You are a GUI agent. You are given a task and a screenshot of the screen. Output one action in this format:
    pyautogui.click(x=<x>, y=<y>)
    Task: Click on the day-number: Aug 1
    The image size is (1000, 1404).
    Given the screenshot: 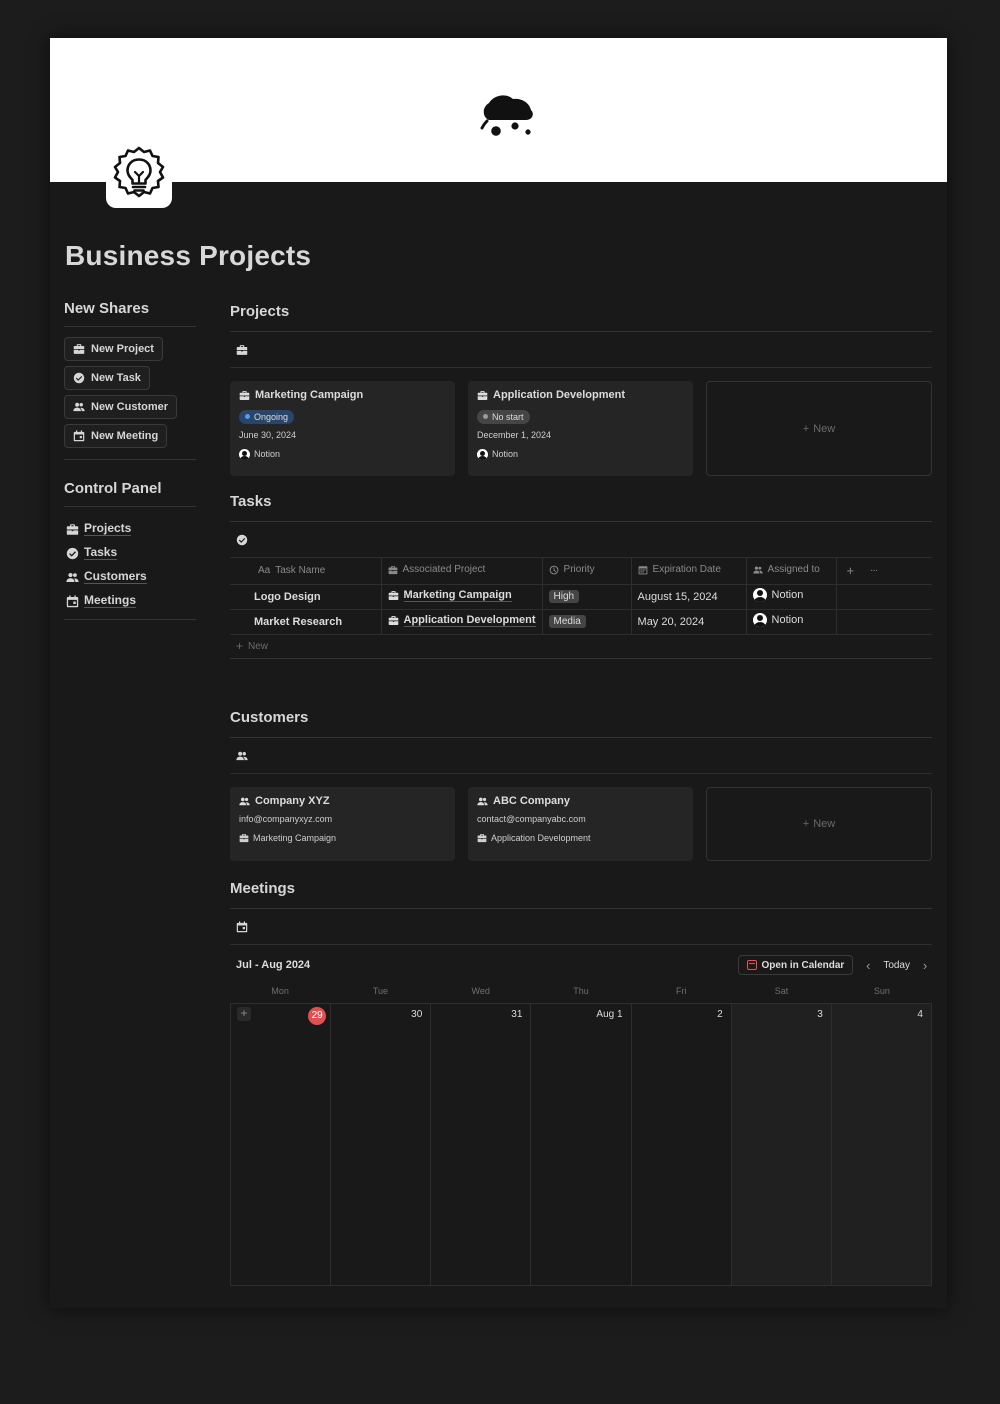 What is the action you would take?
    pyautogui.click(x=609, y=1014)
    